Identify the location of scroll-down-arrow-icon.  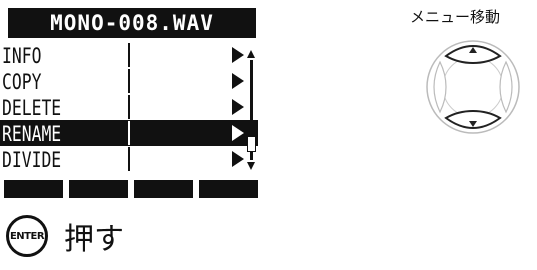
(251, 166).